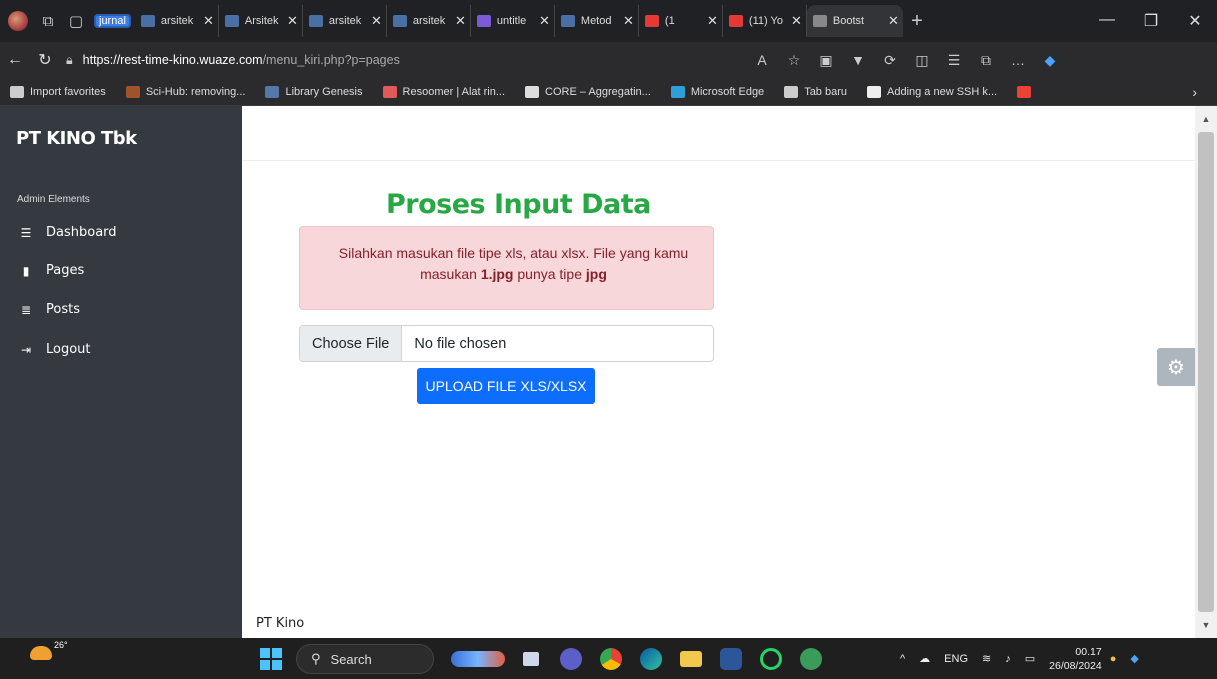 This screenshot has height=679, width=1217. Describe the element at coordinates (917, 21) in the screenshot. I see `new-tab-icon: +` at that location.